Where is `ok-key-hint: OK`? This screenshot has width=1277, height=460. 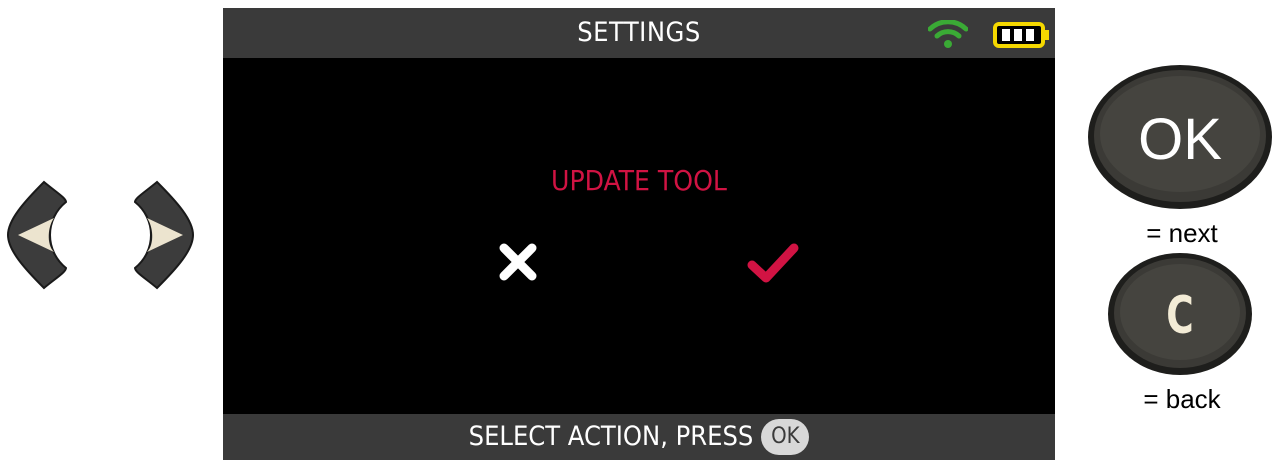 ok-key-hint: OK is located at coordinates (785, 437).